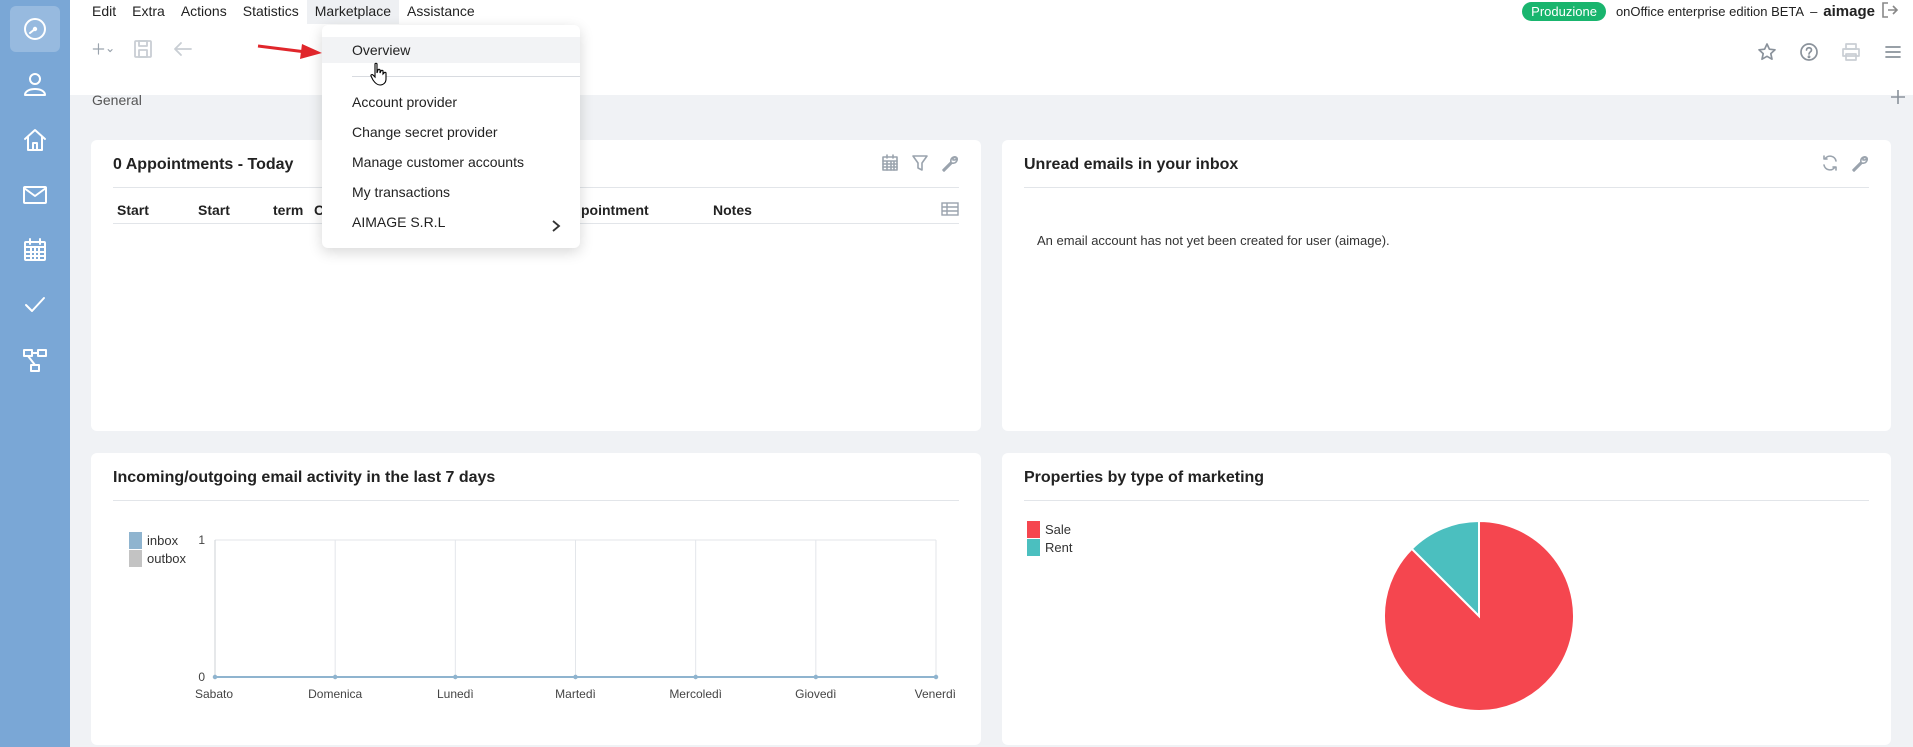  I want to click on toolbar-right, so click(1830, 52).